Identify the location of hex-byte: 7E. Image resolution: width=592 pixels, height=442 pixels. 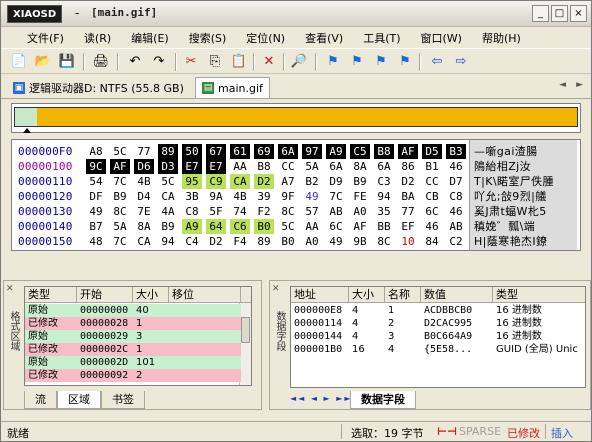
(144, 211).